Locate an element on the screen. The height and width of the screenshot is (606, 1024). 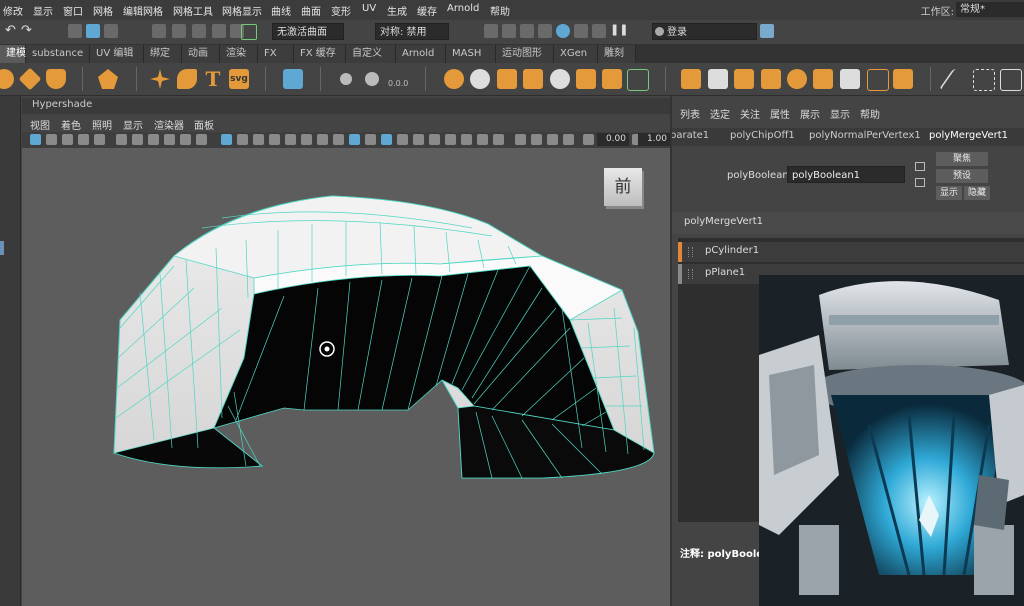
redo-icon: ↷ is located at coordinates (28, 30).